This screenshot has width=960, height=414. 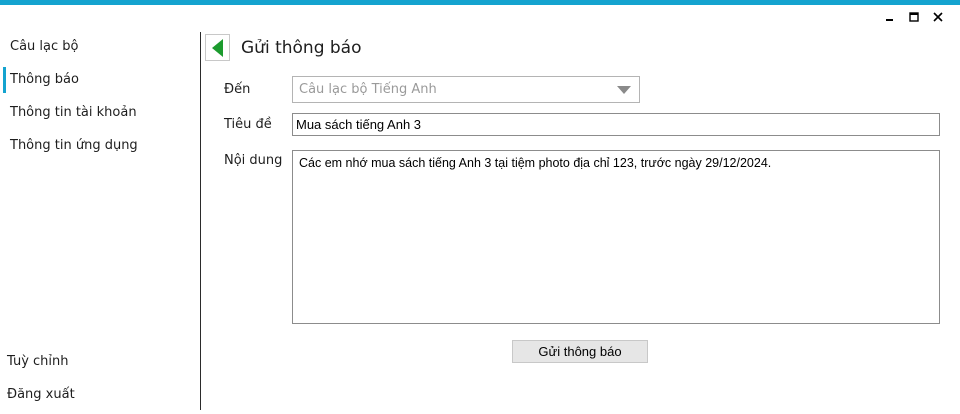 I want to click on page-title: Gửi thông báo, so click(x=301, y=48).